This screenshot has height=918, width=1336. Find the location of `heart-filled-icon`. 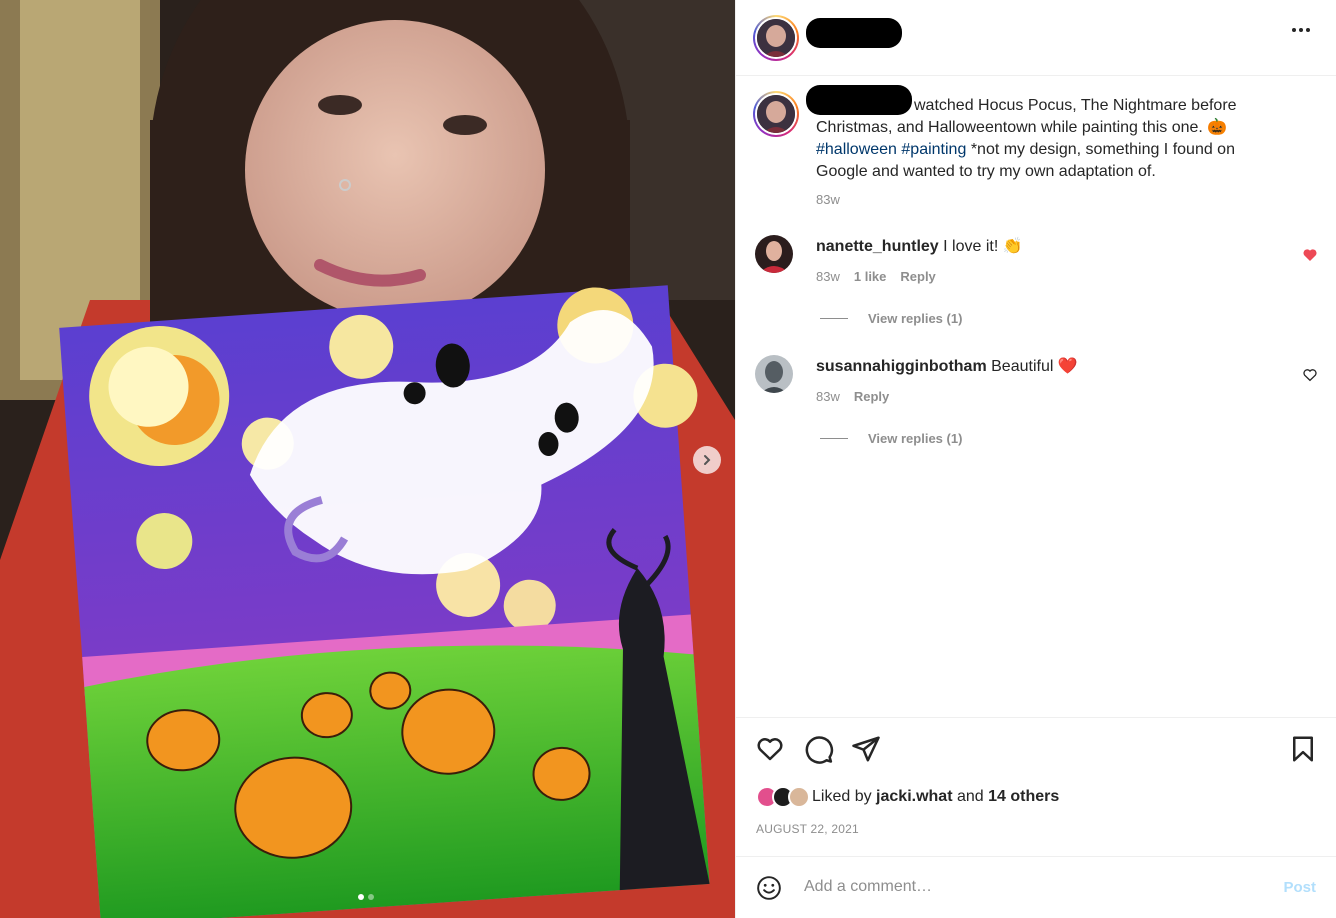

heart-filled-icon is located at coordinates (1310, 255).